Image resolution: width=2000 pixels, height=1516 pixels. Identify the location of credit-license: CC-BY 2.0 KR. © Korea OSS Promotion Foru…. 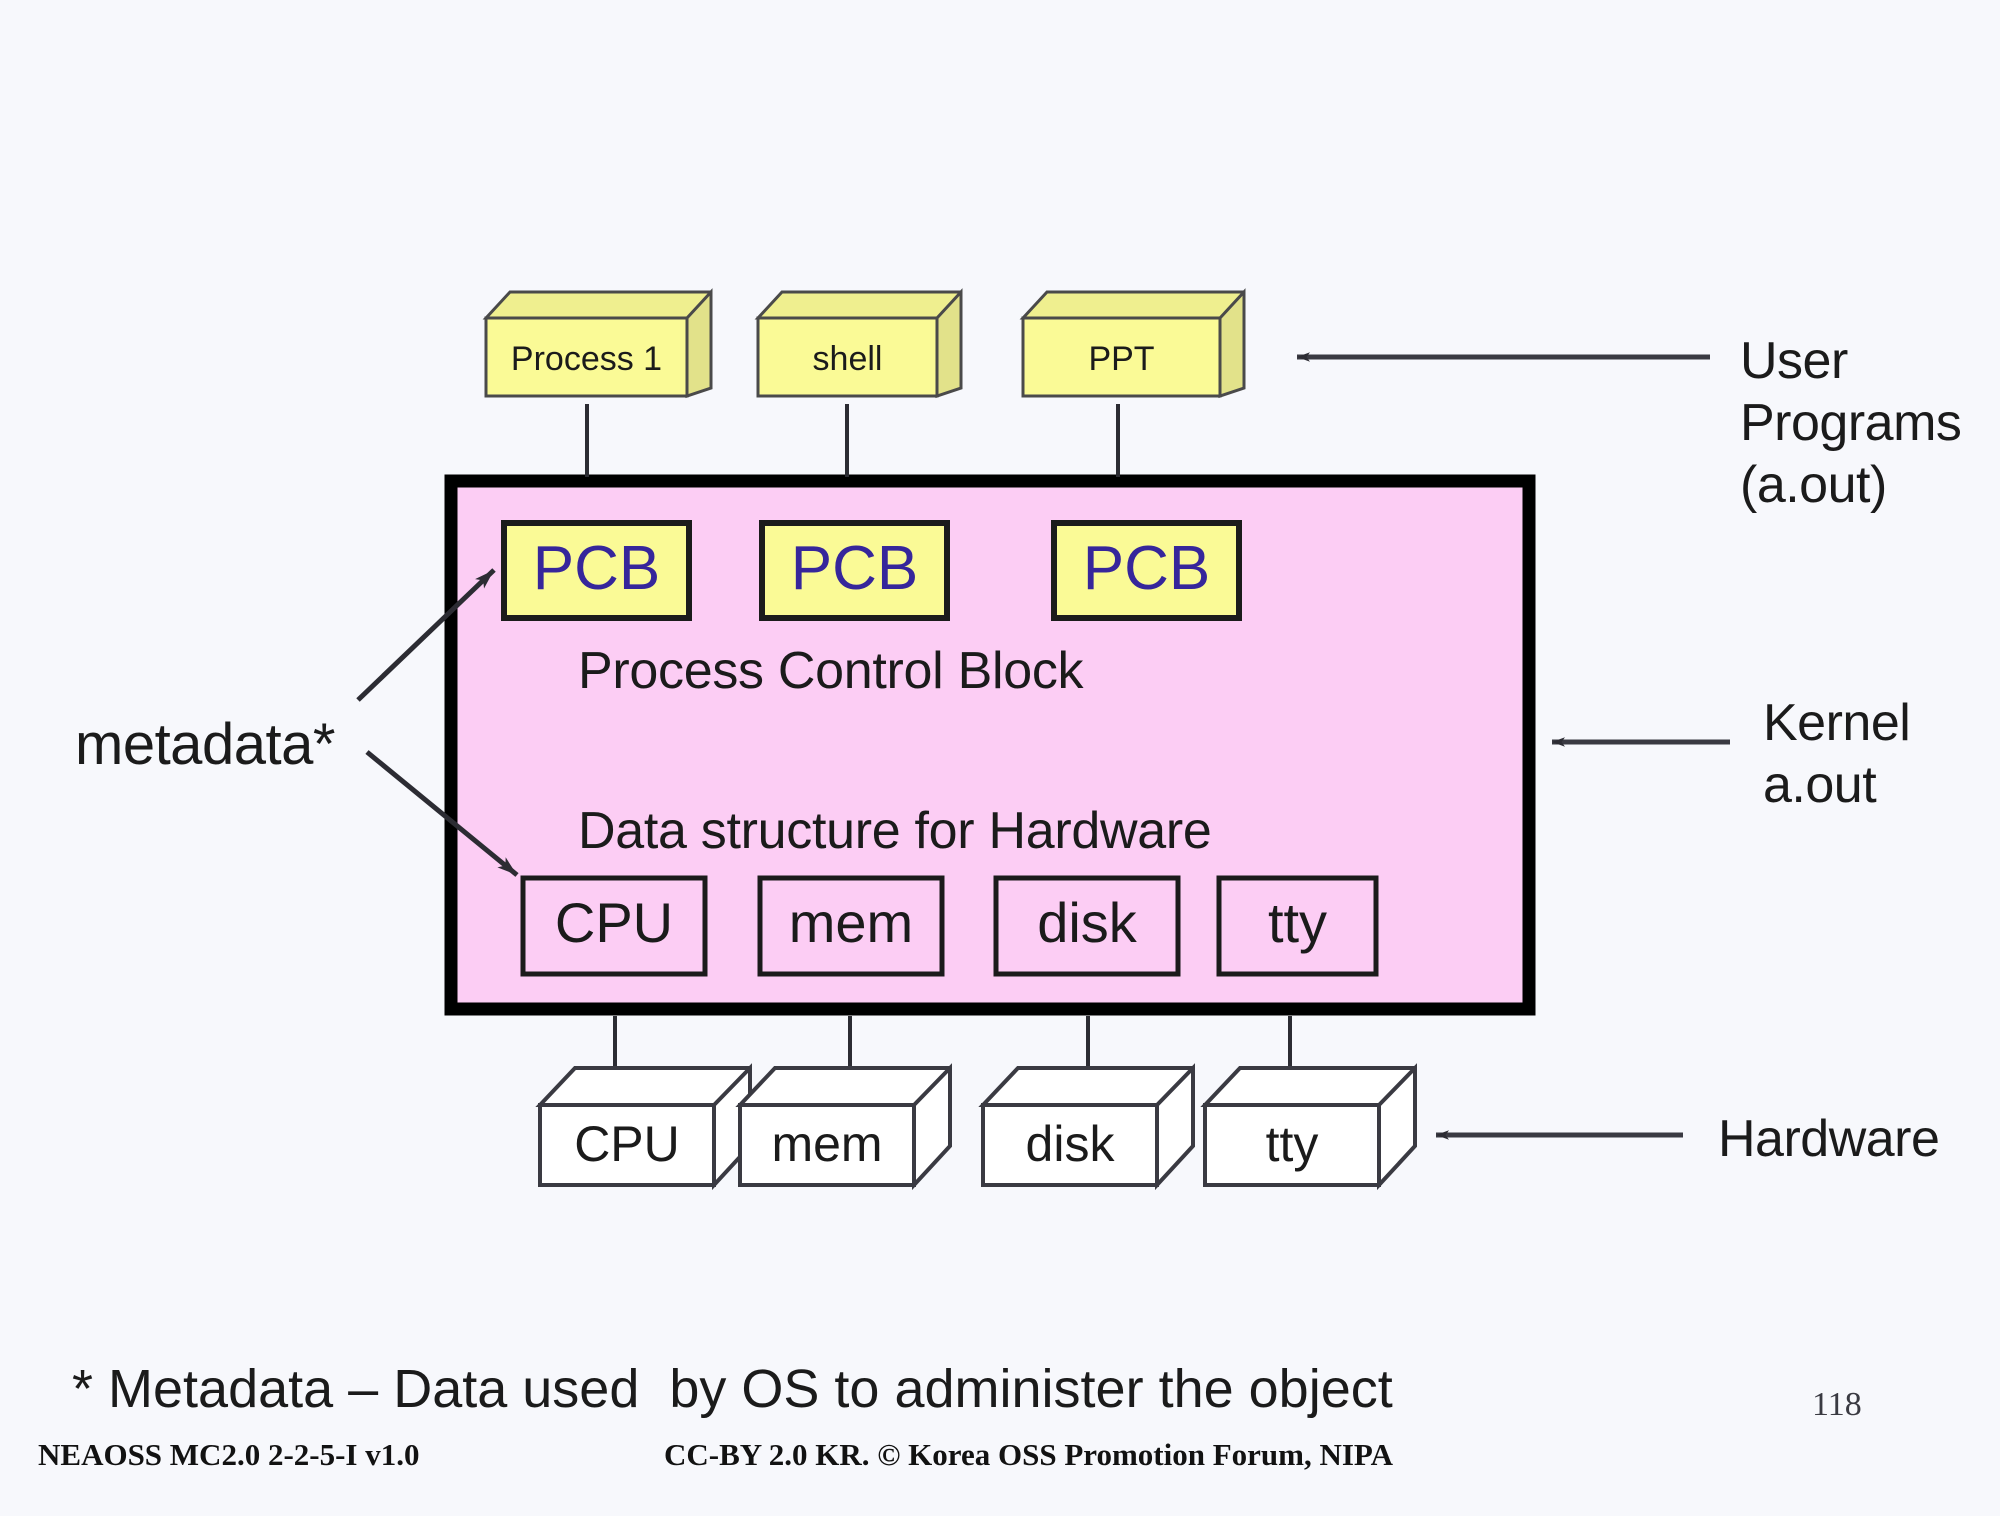
(1028, 1454).